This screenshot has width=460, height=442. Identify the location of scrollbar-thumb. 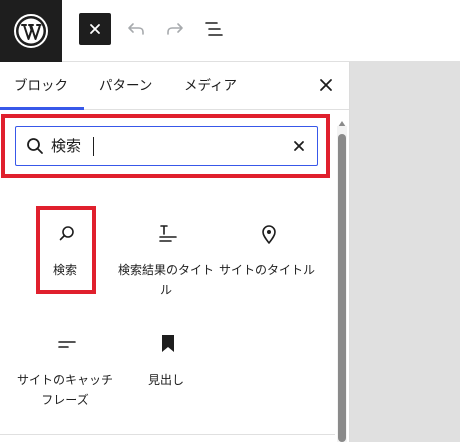
(342, 288).